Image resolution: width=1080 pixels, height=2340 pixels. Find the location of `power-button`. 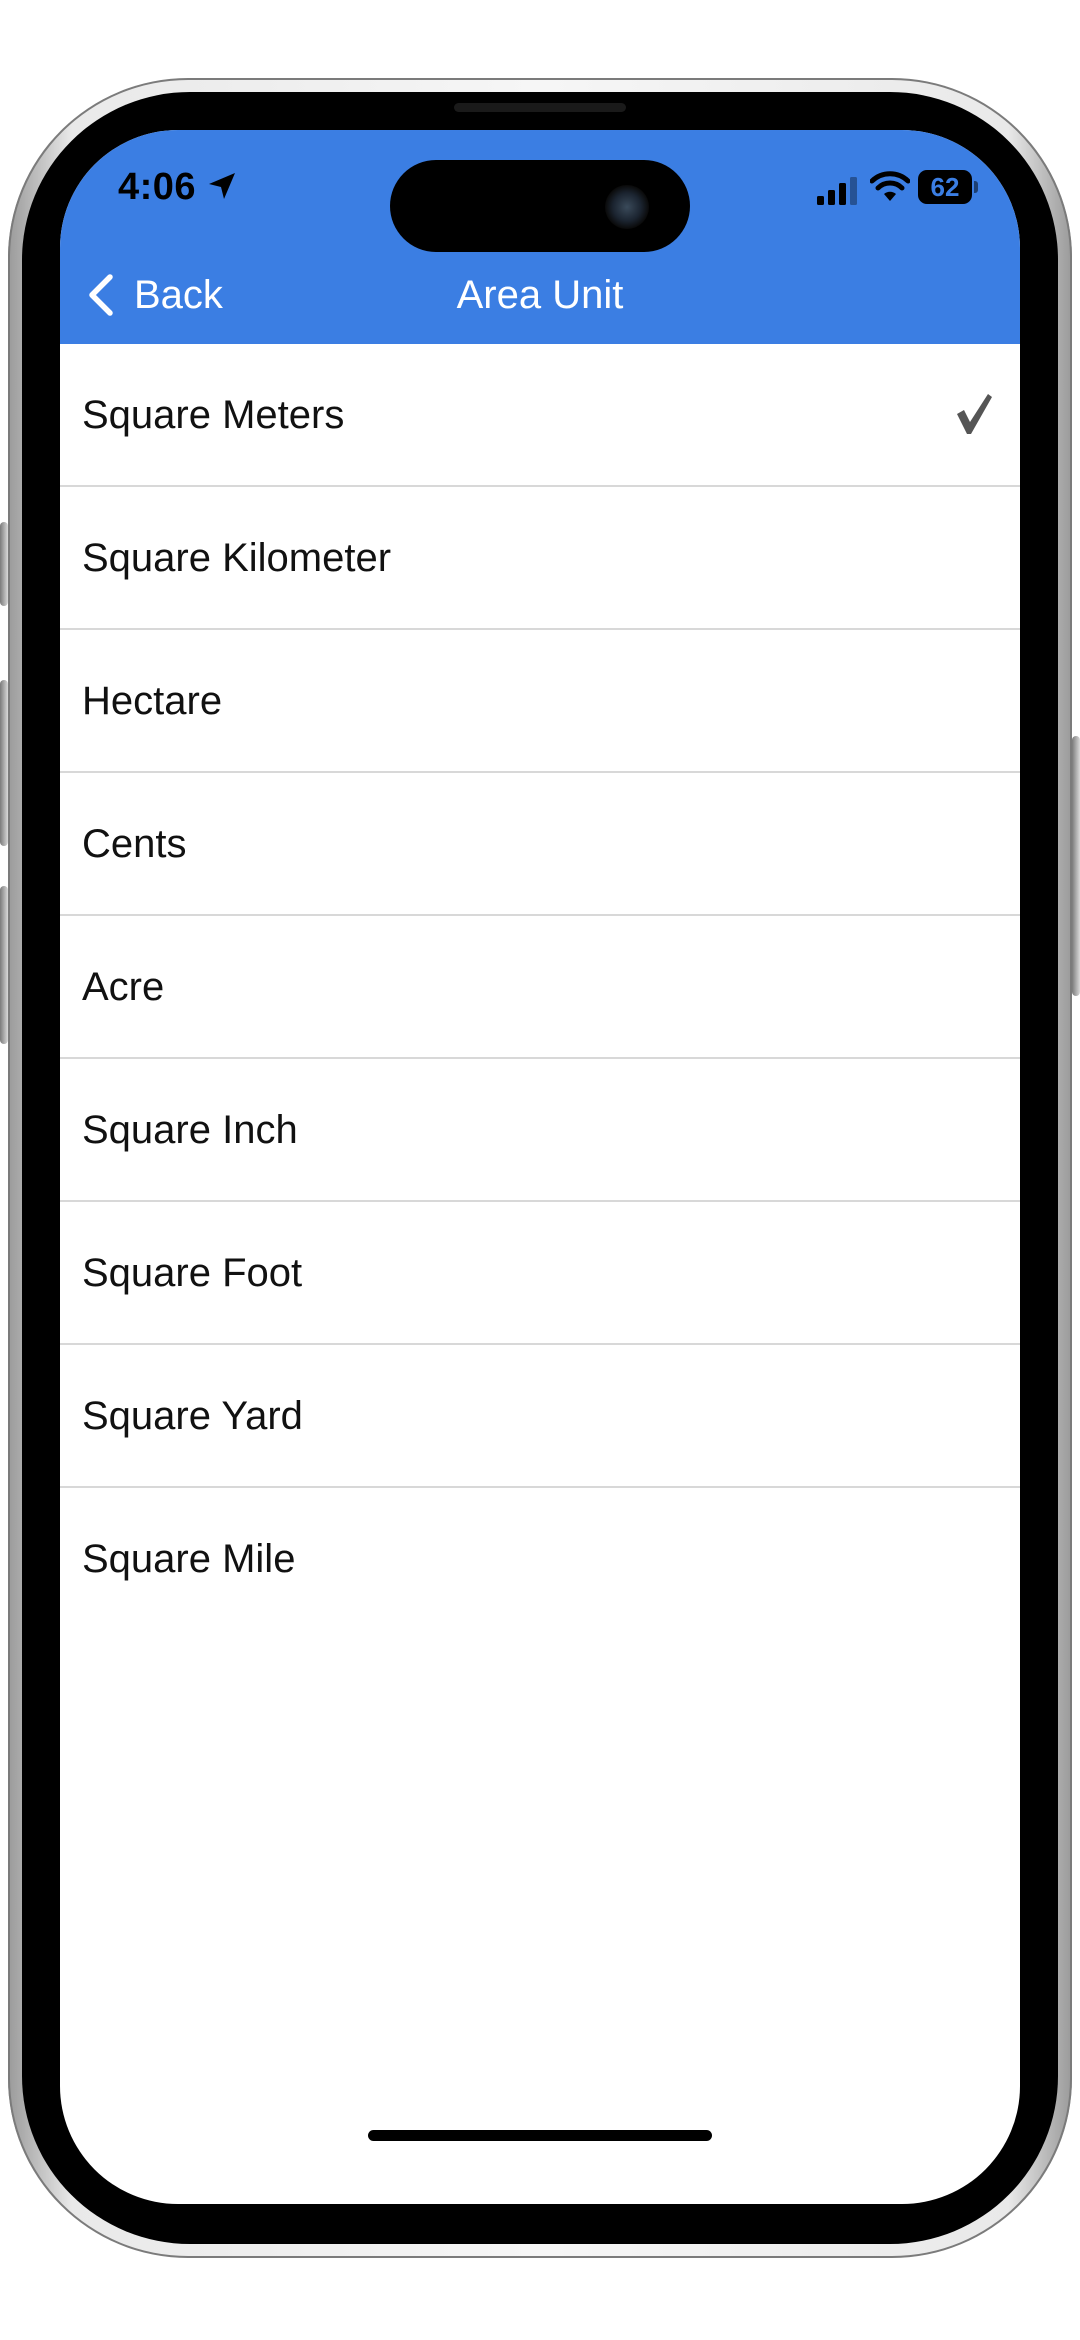

power-button is located at coordinates (1076, 866).